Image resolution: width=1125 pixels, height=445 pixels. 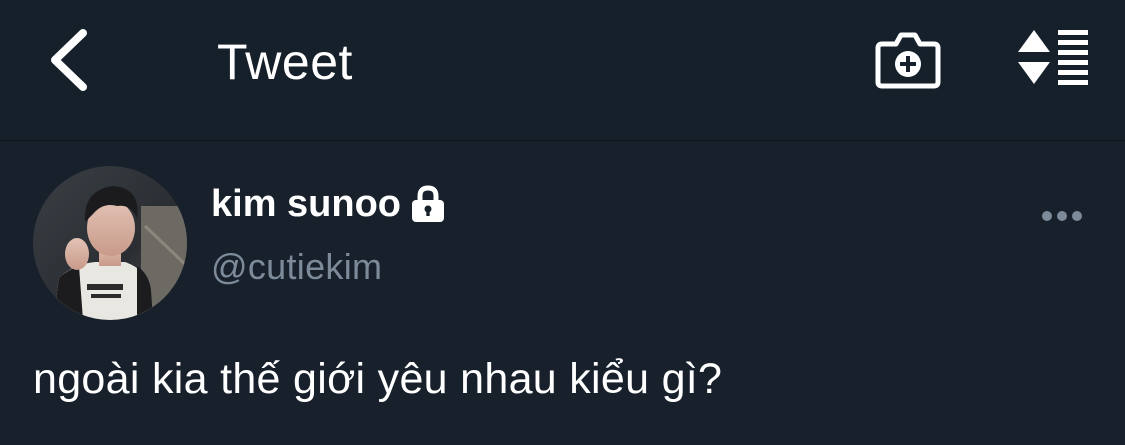 I want to click on tweet-text: ngoài kia thế giới yêu nhau kiểu gì?, so click(x=378, y=379).